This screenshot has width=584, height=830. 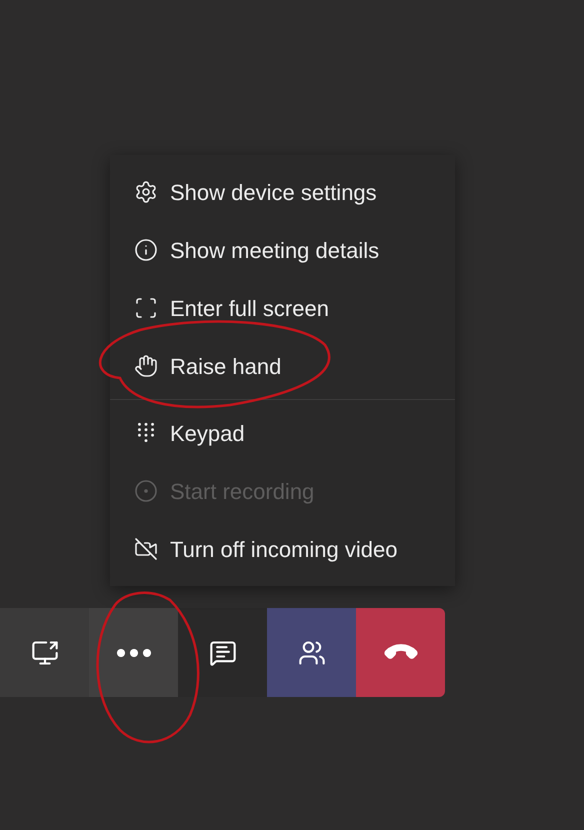 I want to click on hang-up-button, so click(x=400, y=652).